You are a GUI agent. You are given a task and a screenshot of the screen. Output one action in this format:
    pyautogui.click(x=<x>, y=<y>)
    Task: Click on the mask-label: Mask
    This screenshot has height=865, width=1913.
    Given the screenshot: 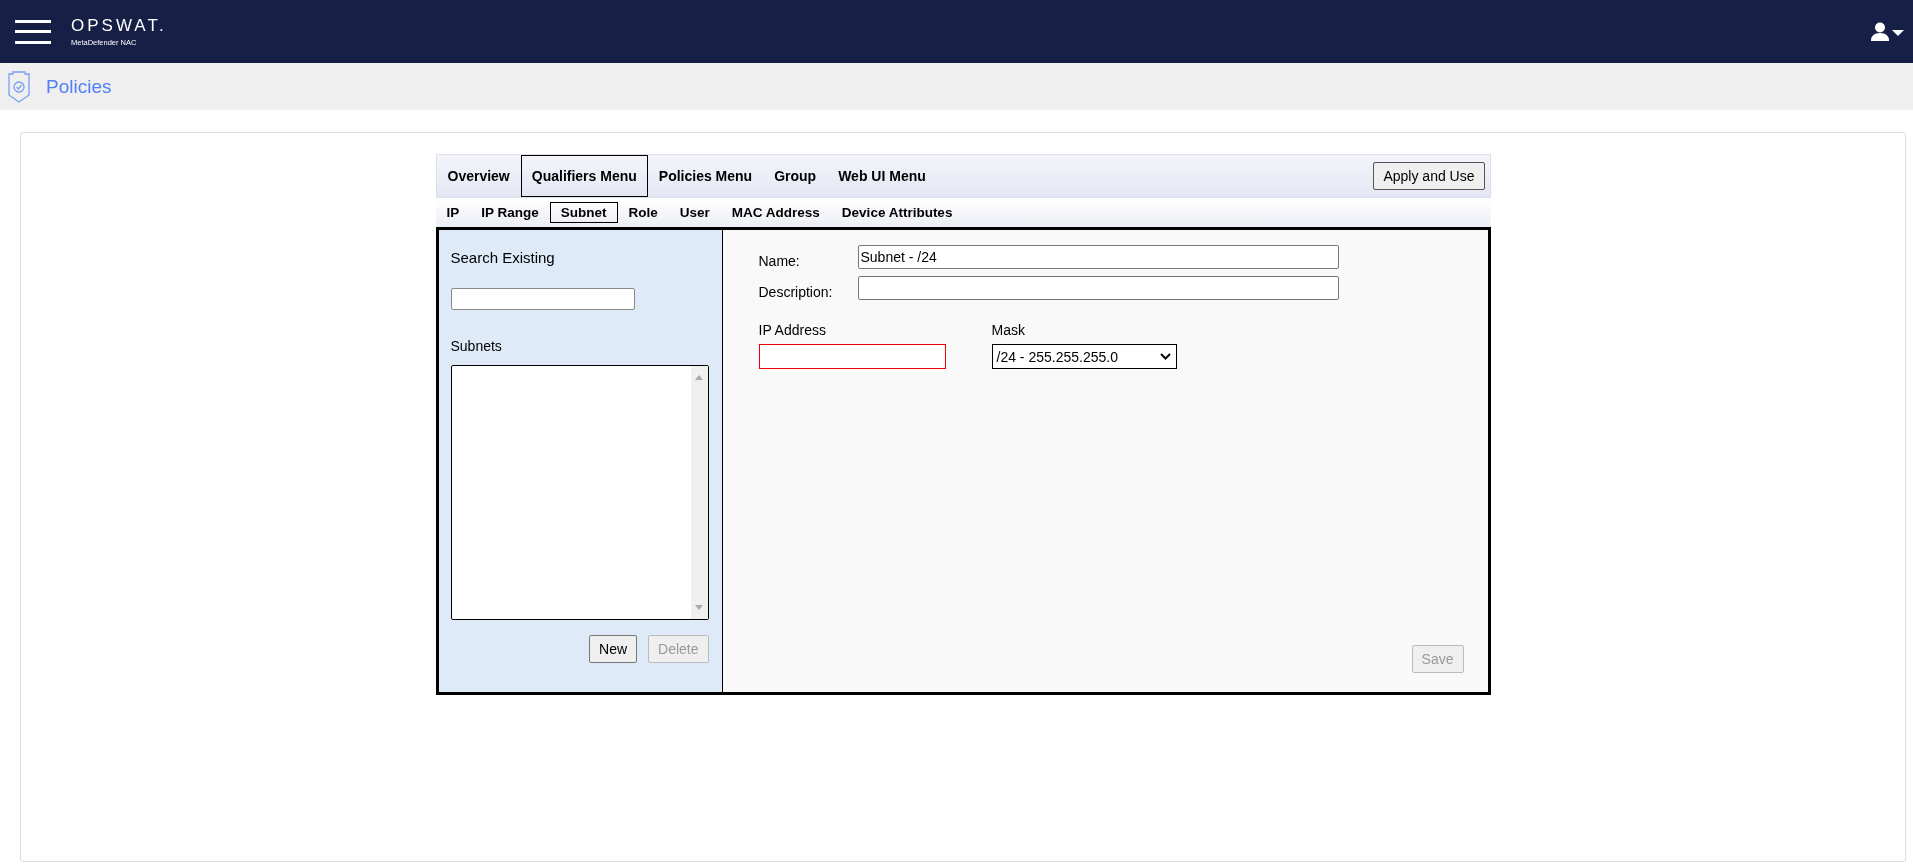 What is the action you would take?
    pyautogui.click(x=1008, y=330)
    